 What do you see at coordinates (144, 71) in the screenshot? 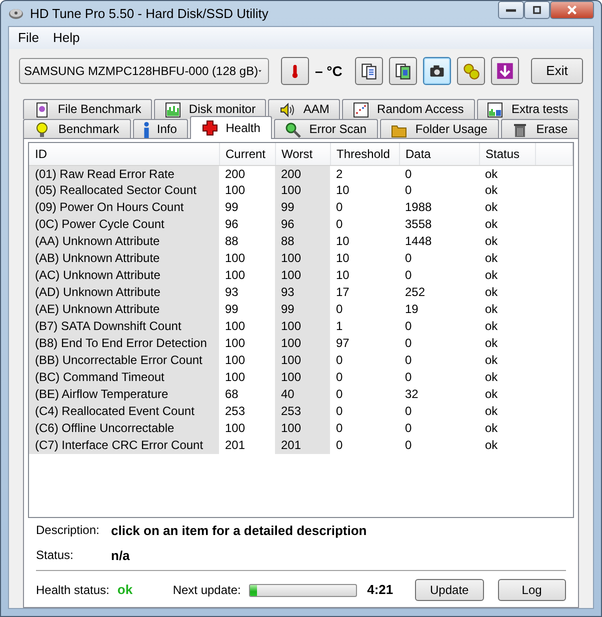
I see `drive-dropdown: SAMSUNG MZMPC128HBFU-000 (128 gB)` at bounding box center [144, 71].